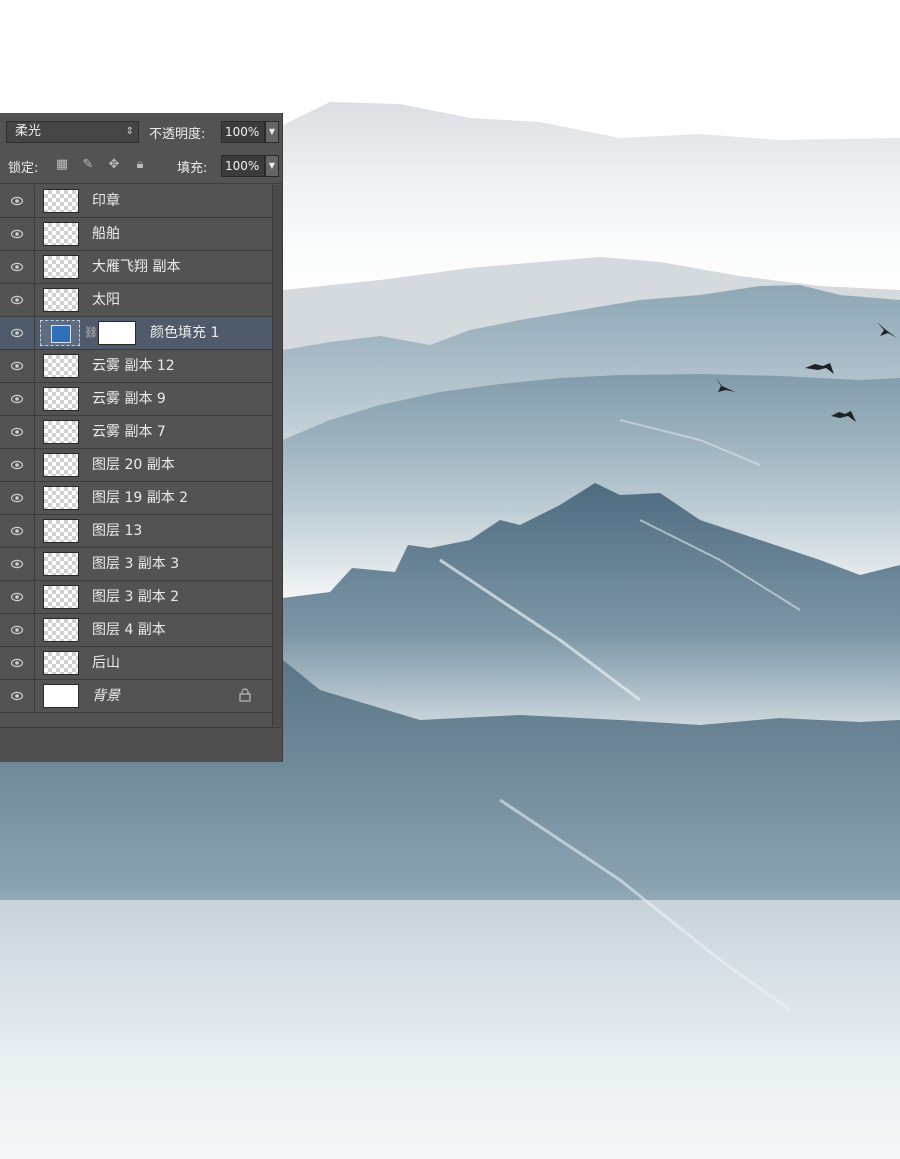 The height and width of the screenshot is (1159, 900). I want to click on layer-row: 云雾 副本 12, so click(136, 366).